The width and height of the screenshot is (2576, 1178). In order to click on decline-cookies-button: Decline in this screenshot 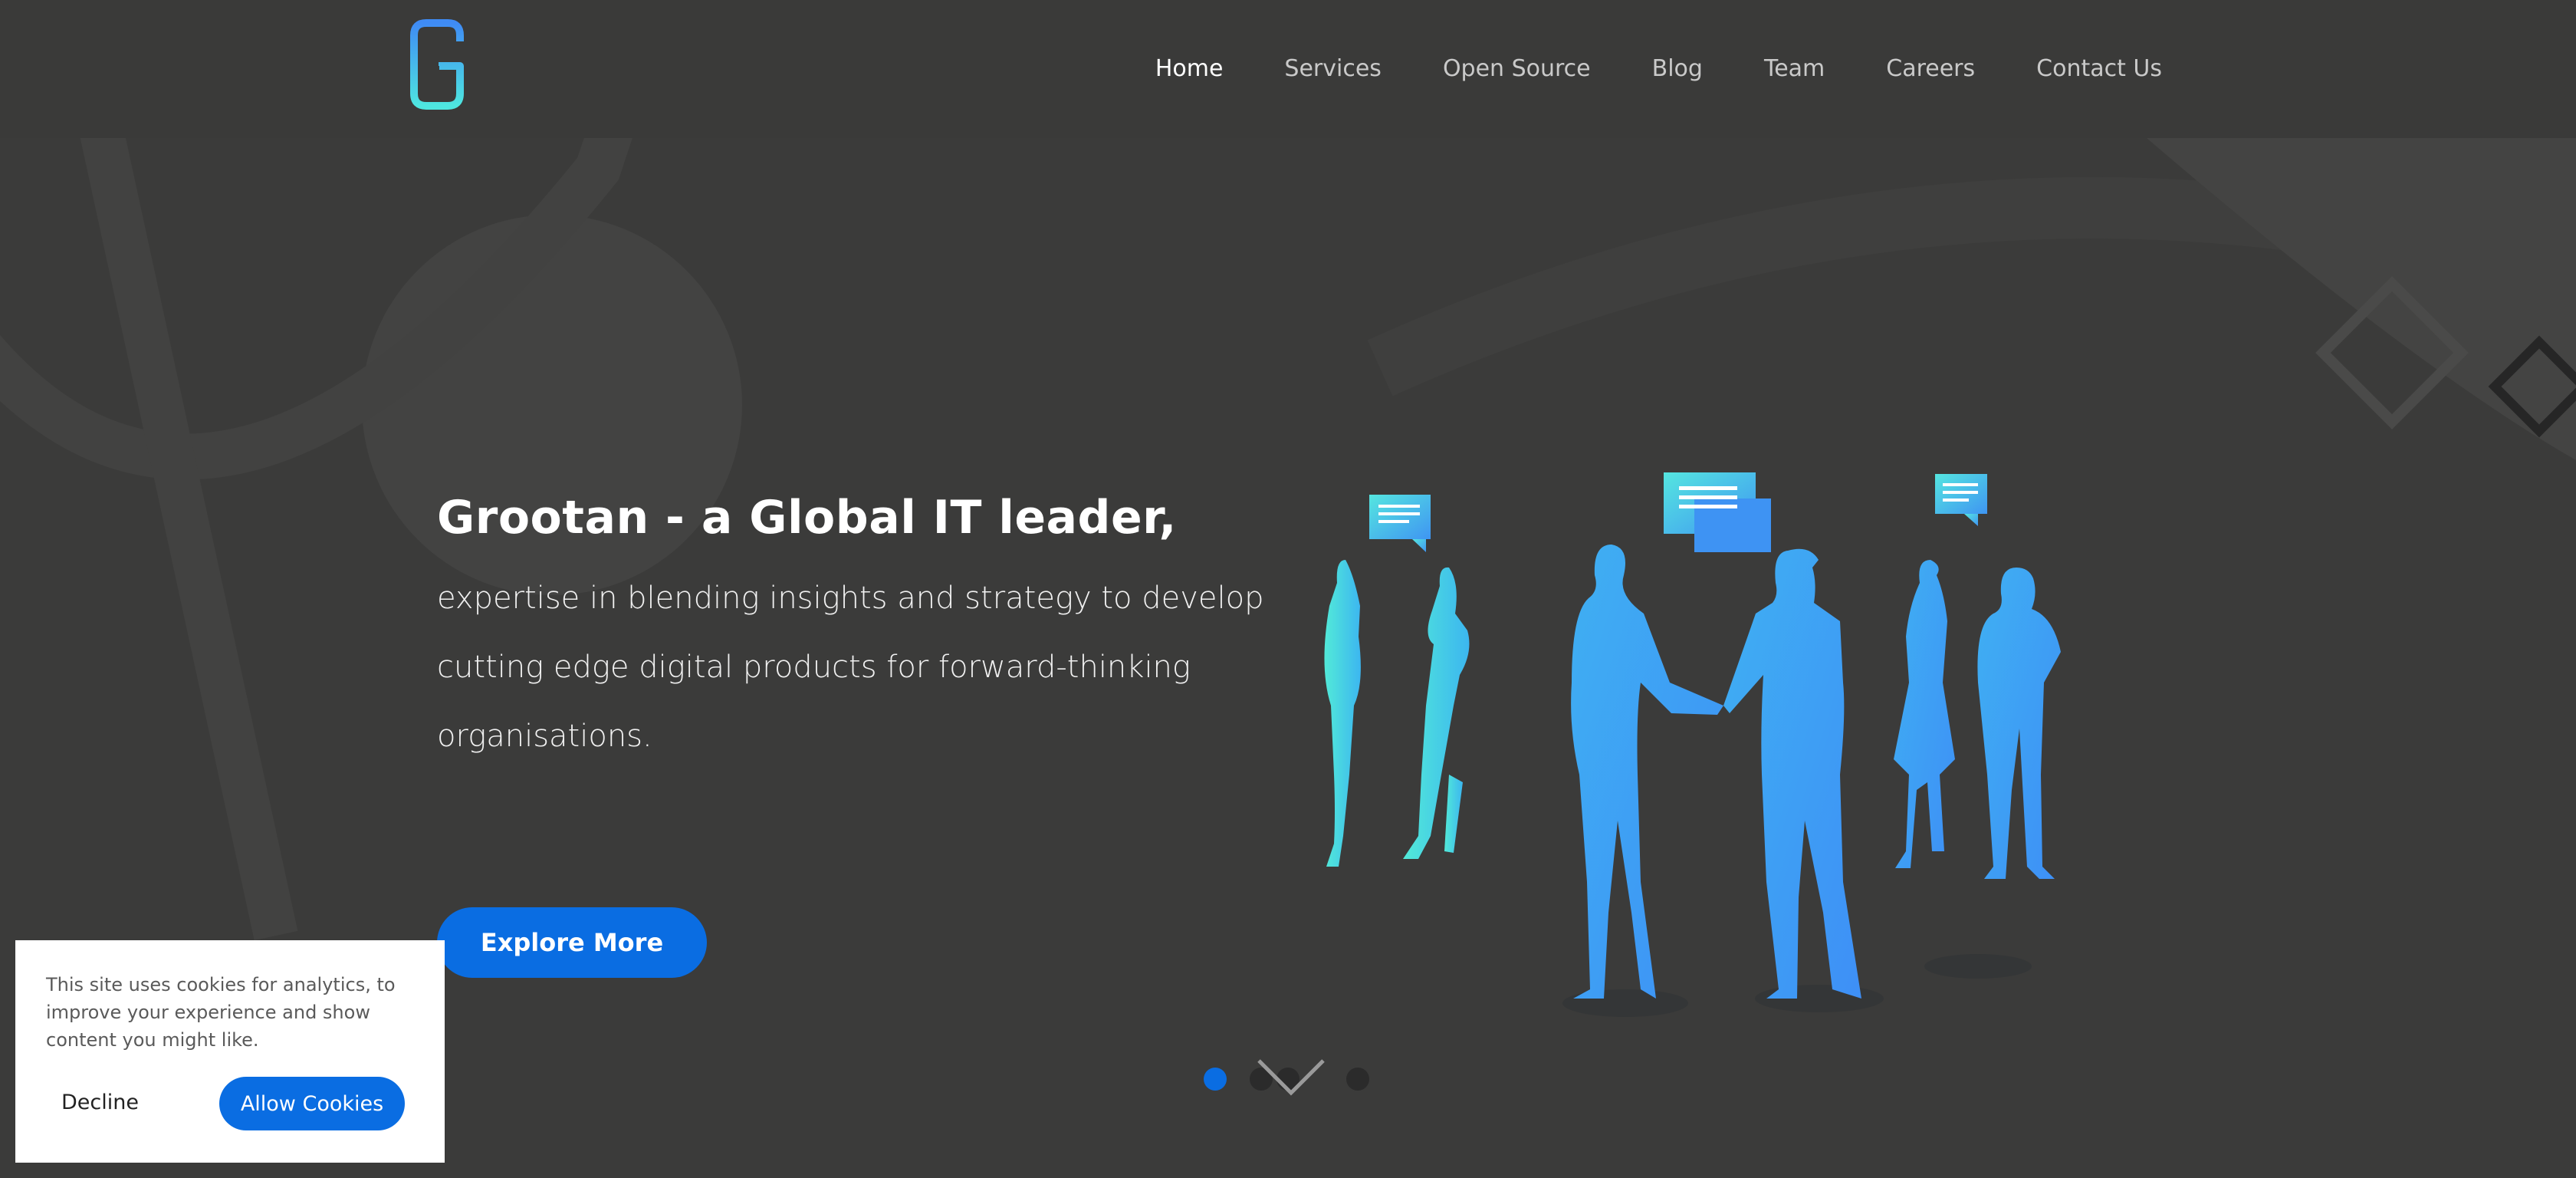, I will do `click(123, 1102)`.